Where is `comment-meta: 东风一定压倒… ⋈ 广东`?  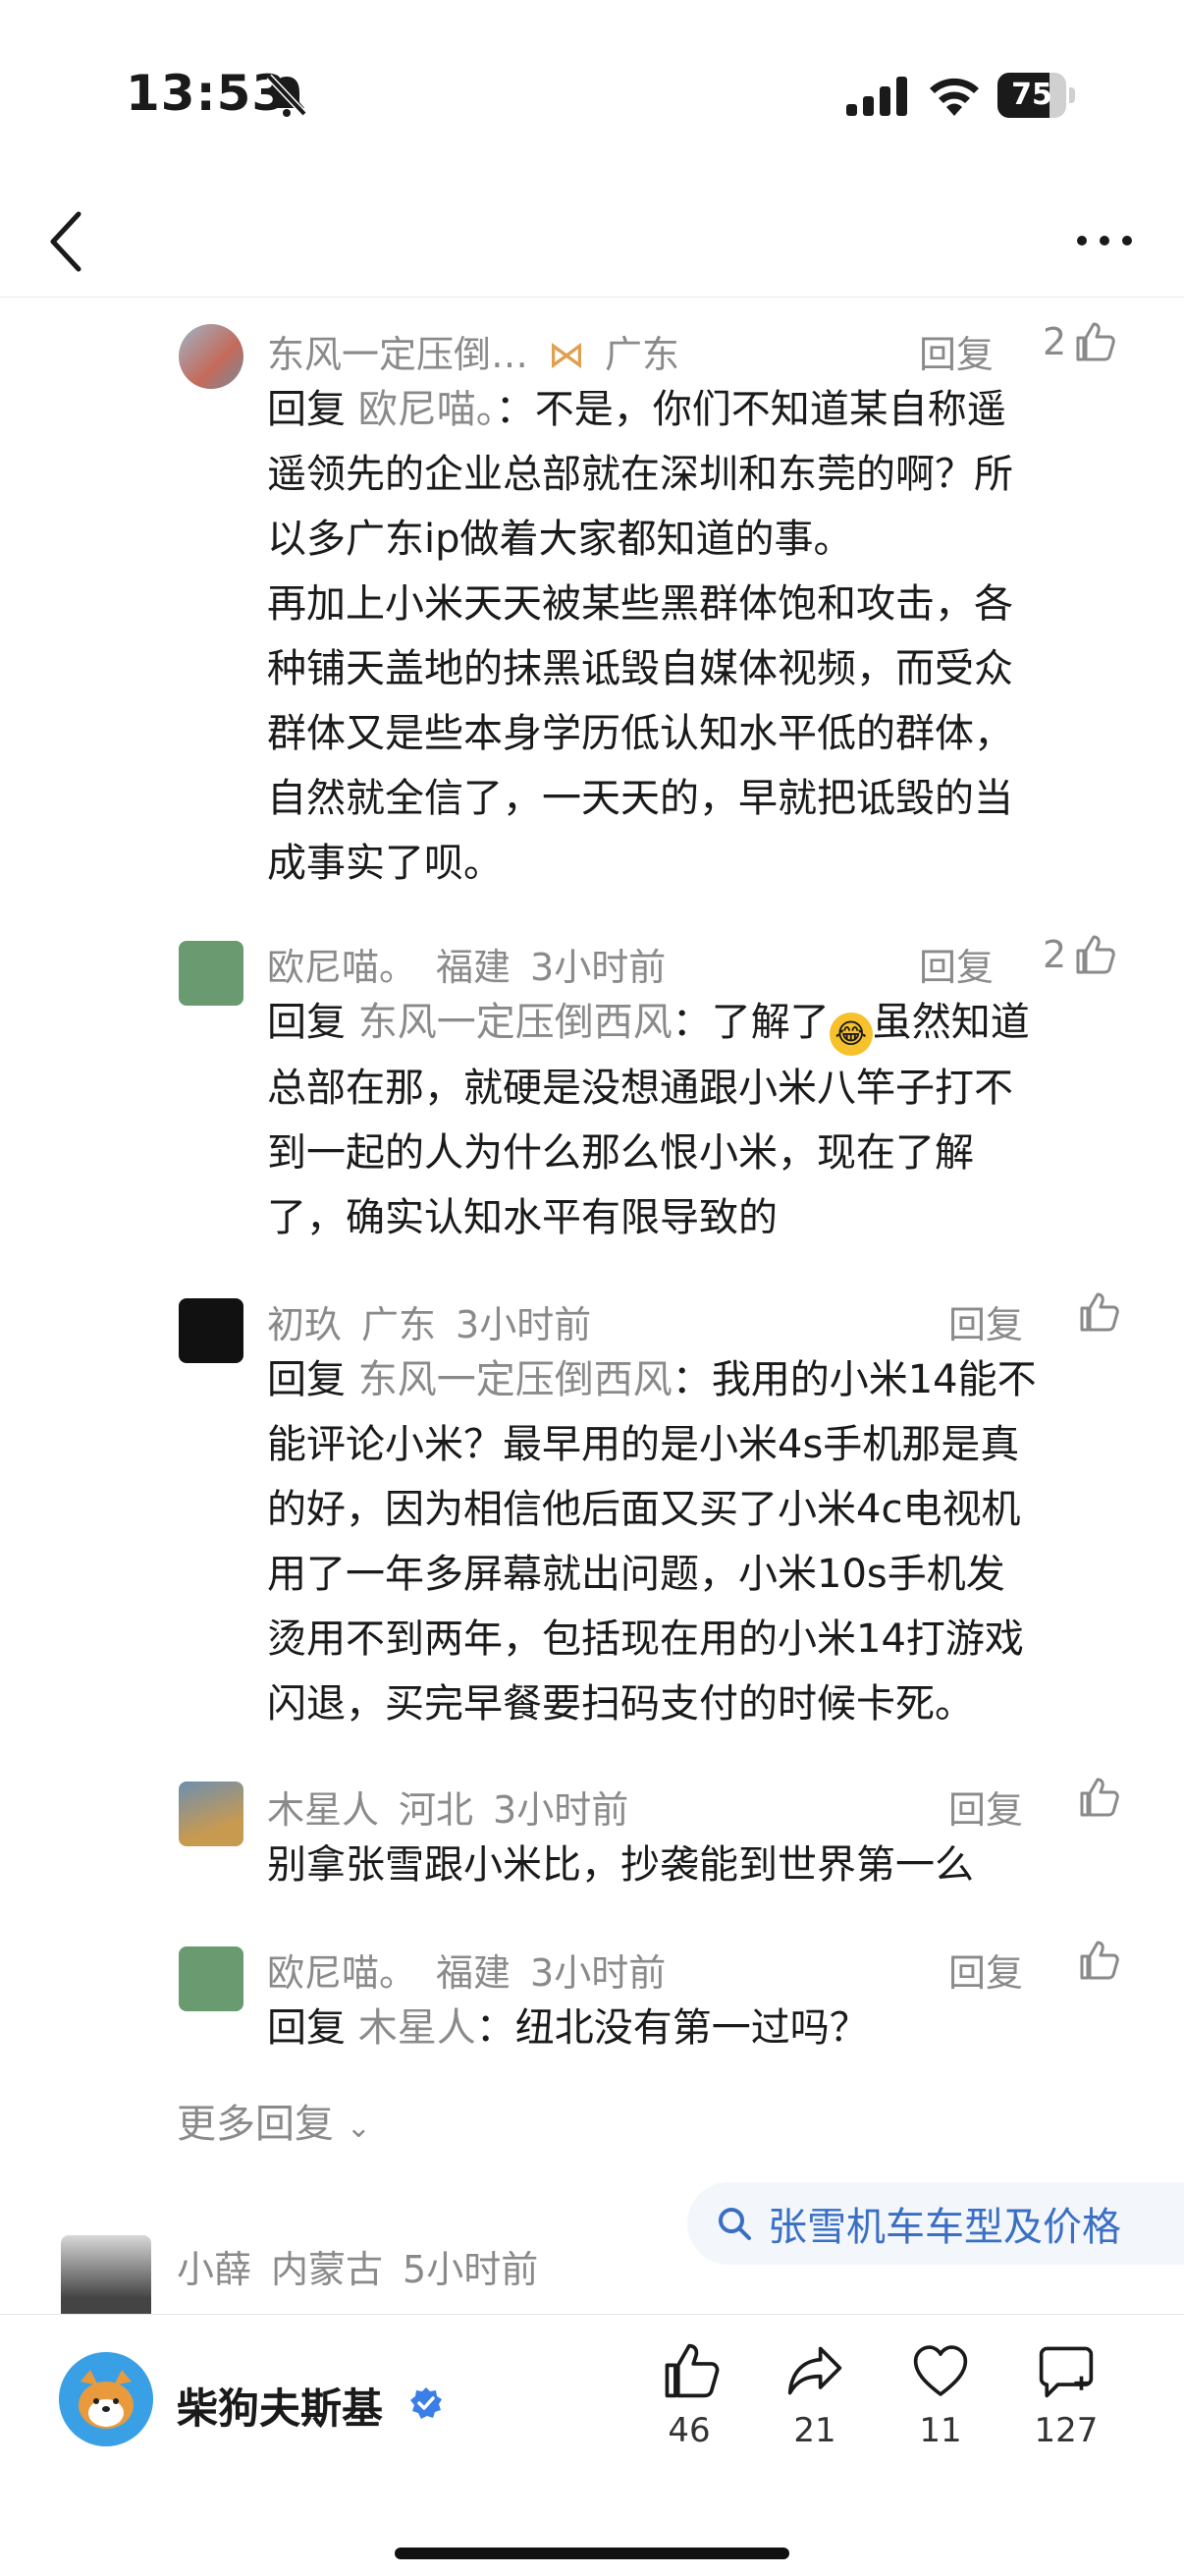
comment-meta: 东风一定压倒… ⋈ 广东 is located at coordinates (483, 351).